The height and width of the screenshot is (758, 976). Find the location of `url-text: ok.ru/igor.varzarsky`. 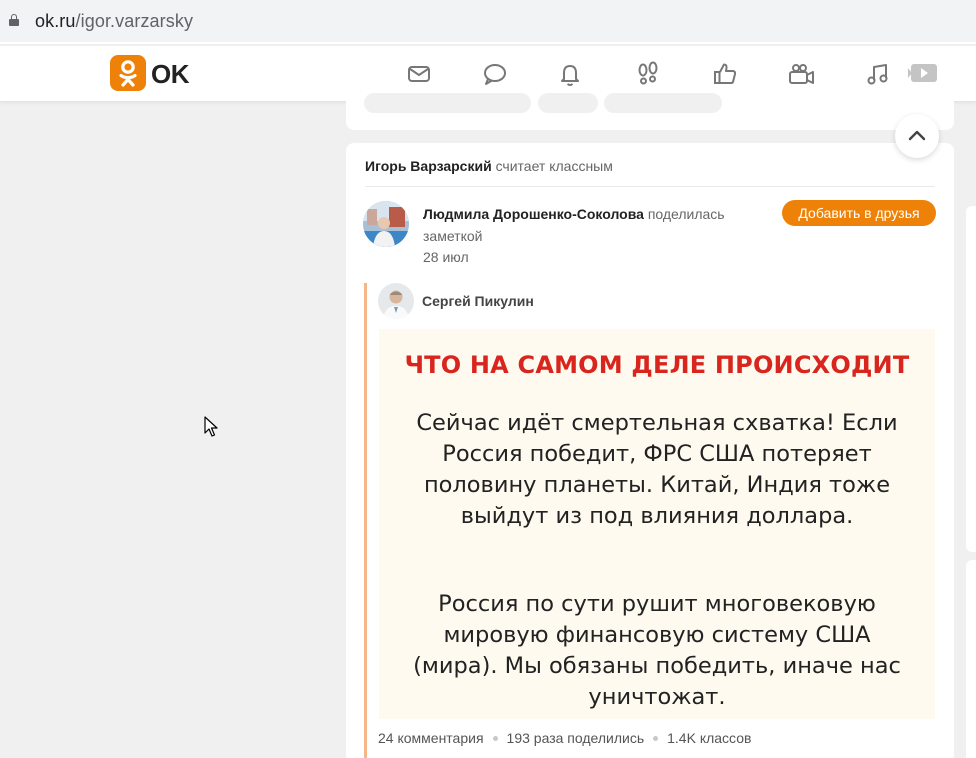

url-text: ok.ru/igor.varzarsky is located at coordinates (114, 21).